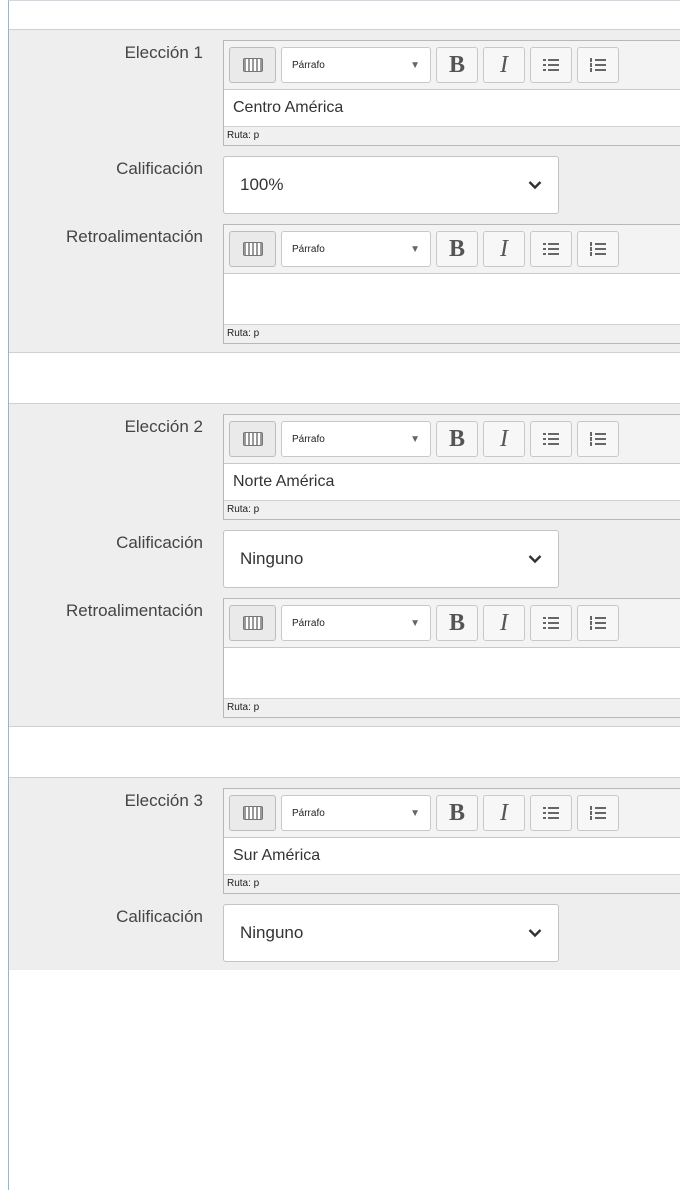 The width and height of the screenshot is (680, 1190). What do you see at coordinates (163, 800) in the screenshot?
I see `choice-label: Elección 3` at bounding box center [163, 800].